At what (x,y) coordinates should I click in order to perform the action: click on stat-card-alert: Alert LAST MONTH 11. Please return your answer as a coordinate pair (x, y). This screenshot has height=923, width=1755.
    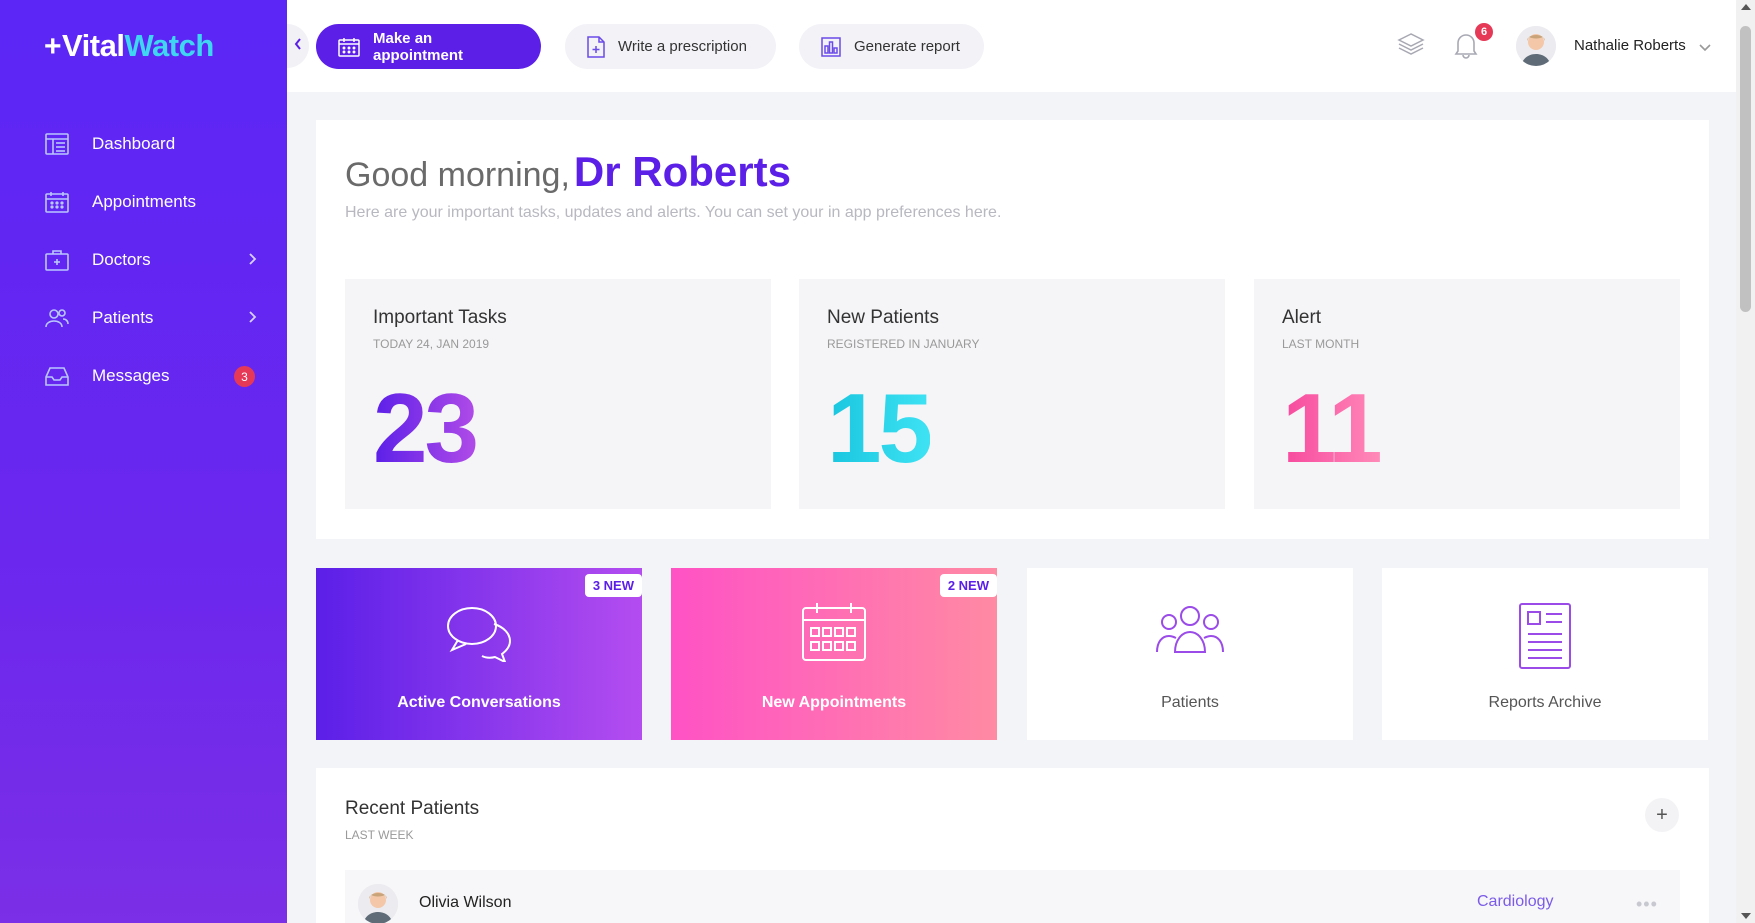
    Looking at the image, I should click on (1467, 394).